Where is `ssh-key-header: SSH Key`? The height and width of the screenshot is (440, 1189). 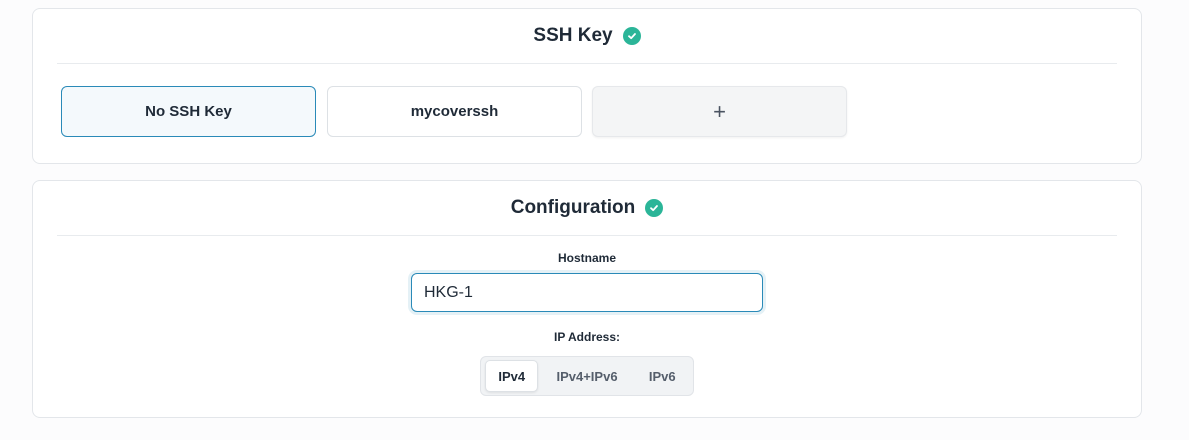 ssh-key-header: SSH Key is located at coordinates (587, 36).